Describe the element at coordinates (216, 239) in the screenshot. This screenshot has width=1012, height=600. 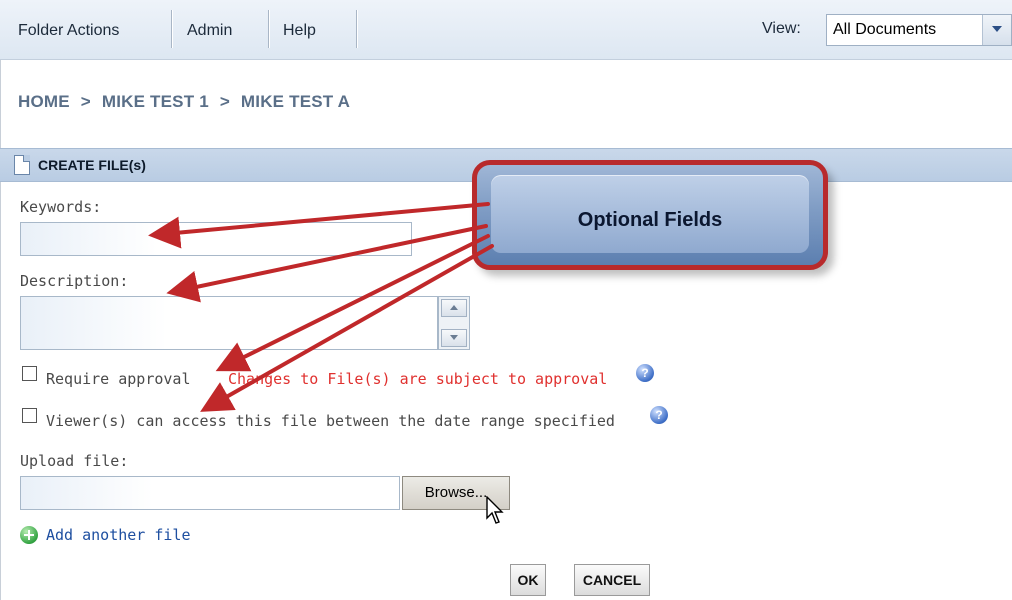
I see `keywords-input` at that location.